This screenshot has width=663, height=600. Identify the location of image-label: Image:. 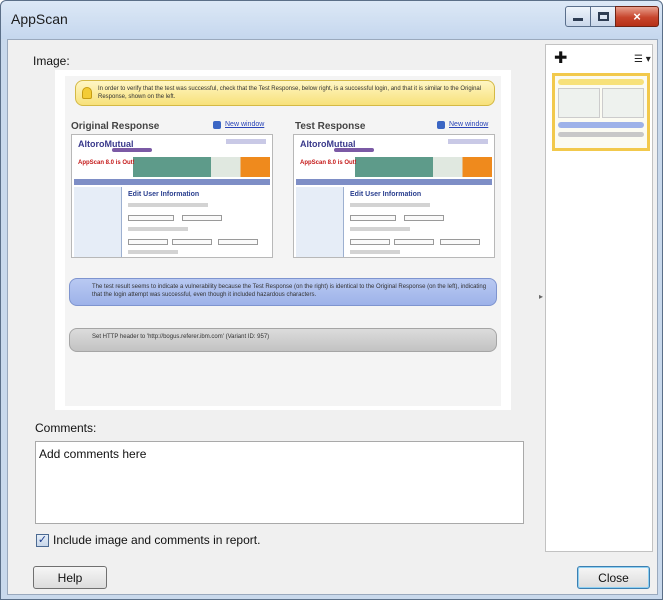
(51, 61).